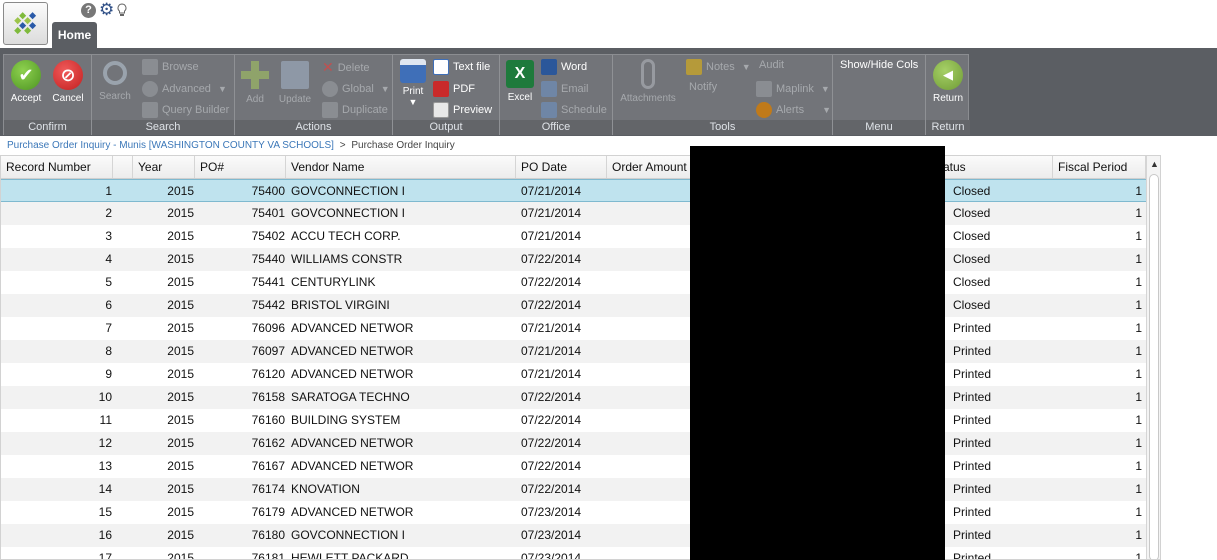 This screenshot has width=1217, height=560. Describe the element at coordinates (561, 167) in the screenshot. I see `col-po-date: PO Date` at that location.